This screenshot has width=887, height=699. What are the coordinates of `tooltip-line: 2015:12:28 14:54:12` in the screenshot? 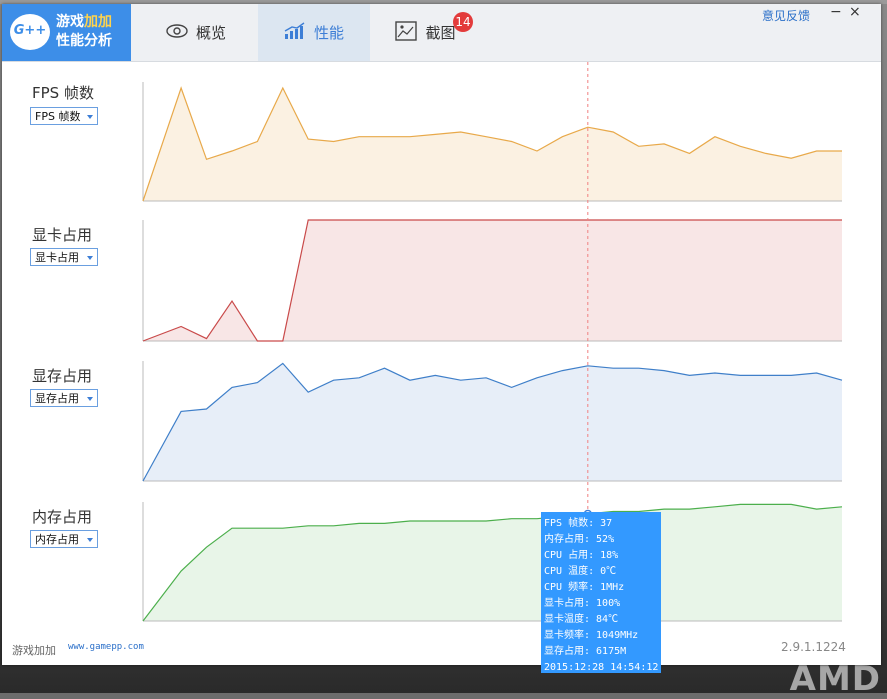 It's located at (601, 667).